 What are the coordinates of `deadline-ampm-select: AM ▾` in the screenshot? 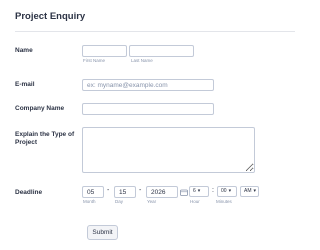 It's located at (249, 191).